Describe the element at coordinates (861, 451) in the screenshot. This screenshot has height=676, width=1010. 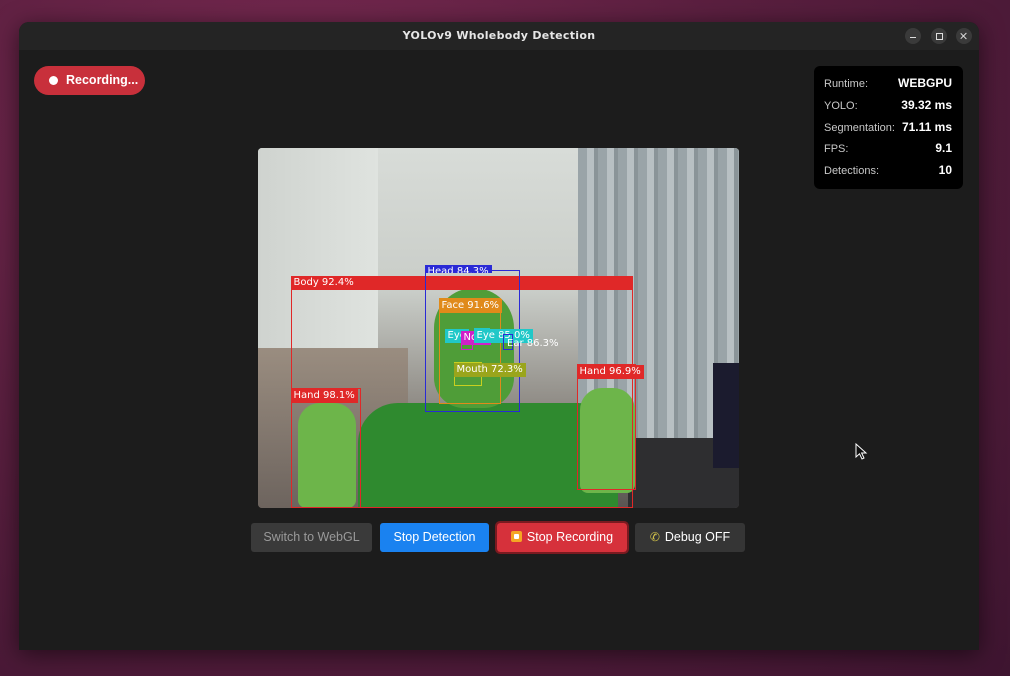
I see `mouse-cursor-icon` at that location.